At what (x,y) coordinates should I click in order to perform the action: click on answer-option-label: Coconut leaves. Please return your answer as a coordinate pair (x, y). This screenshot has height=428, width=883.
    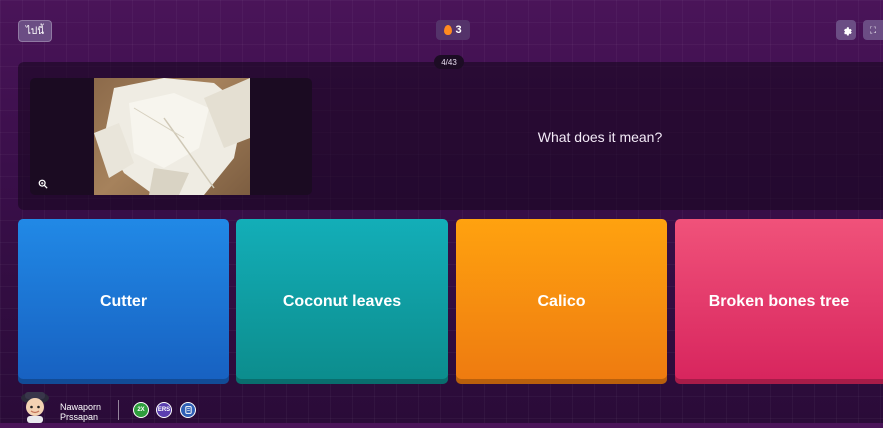
    Looking at the image, I should click on (342, 301).